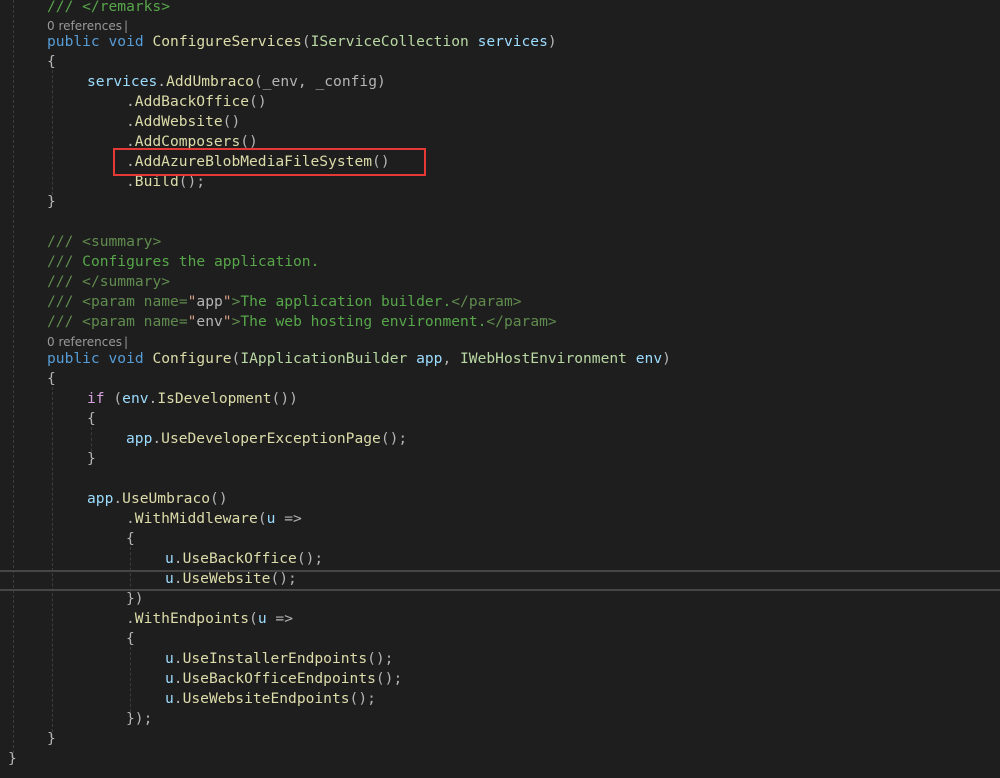 This screenshot has height=778, width=1000. What do you see at coordinates (346, 301) in the screenshot?
I see `code-token: The application builder.` at bounding box center [346, 301].